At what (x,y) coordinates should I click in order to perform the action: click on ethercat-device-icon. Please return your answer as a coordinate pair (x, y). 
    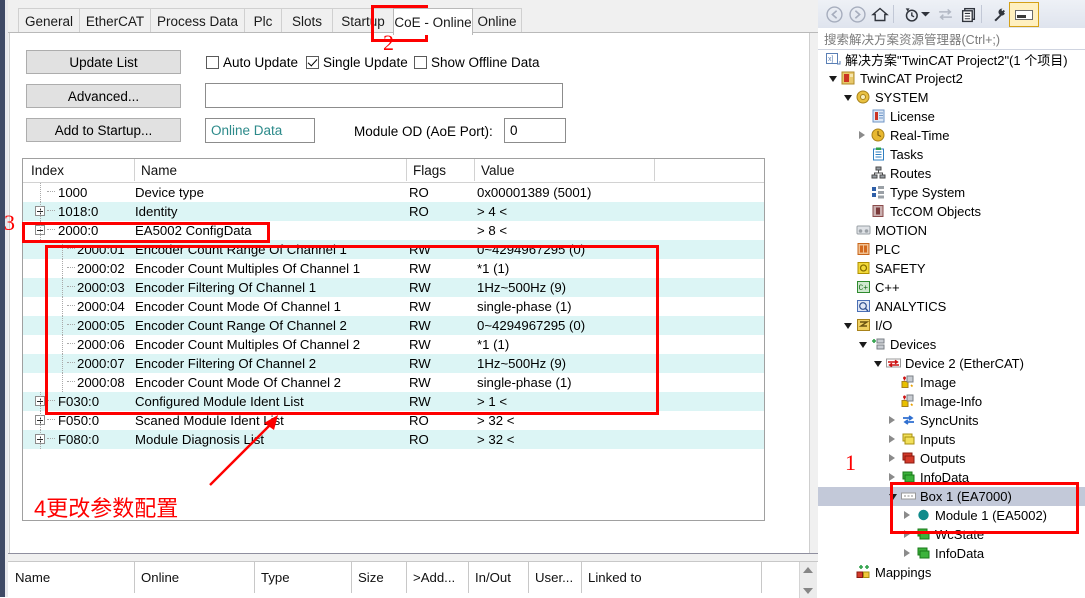
    Looking at the image, I should click on (893, 363).